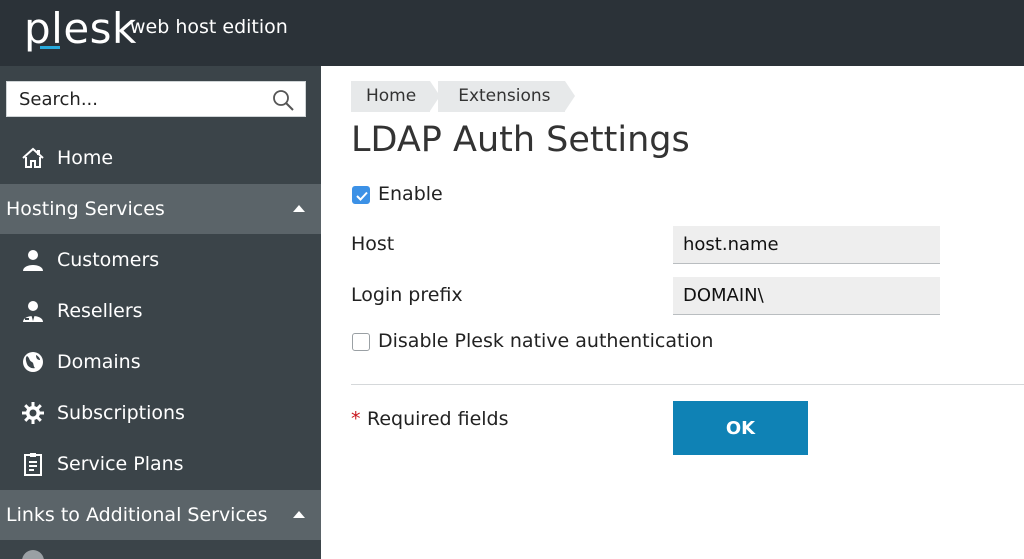  I want to click on section-hosting-services: Hosting Services, so click(160, 209).